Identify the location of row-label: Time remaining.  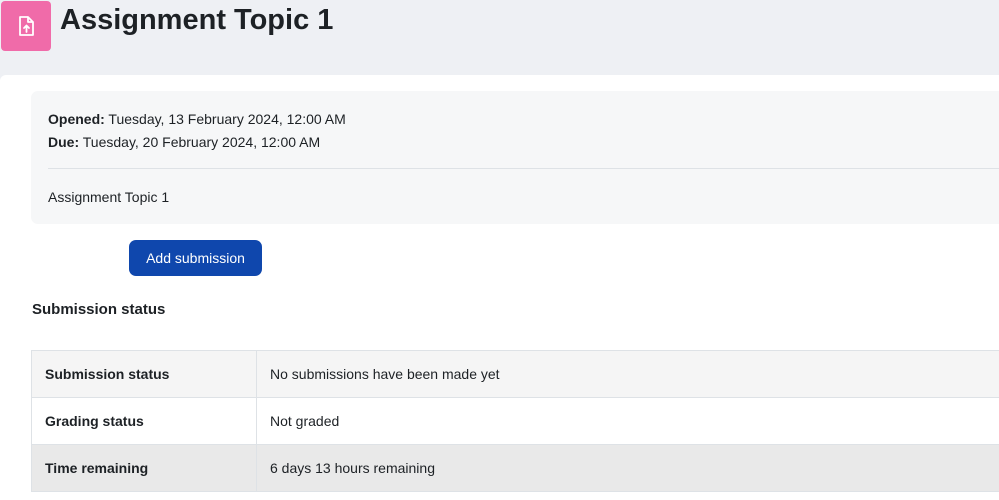
(144, 468).